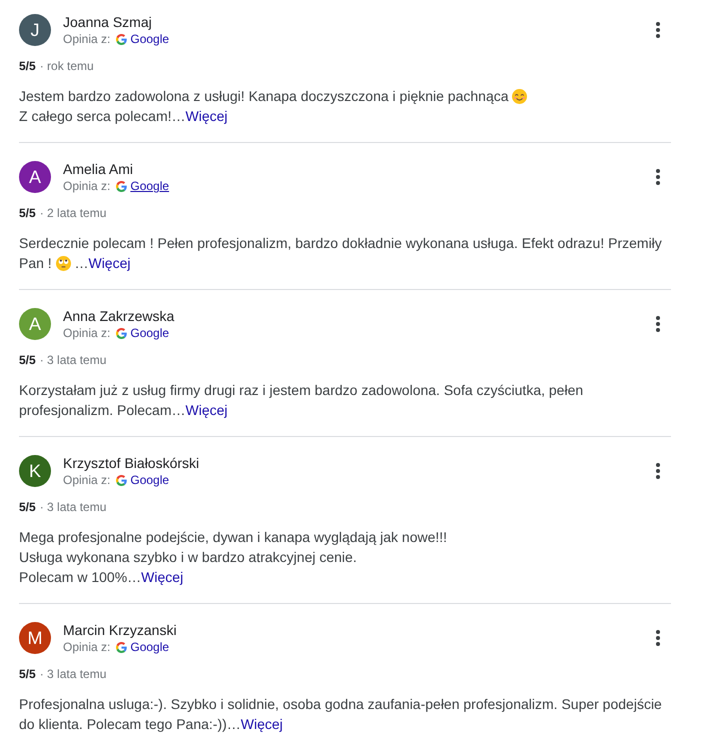 This screenshot has width=712, height=740. What do you see at coordinates (520, 96) in the screenshot?
I see `smiling-face-icon` at bounding box center [520, 96].